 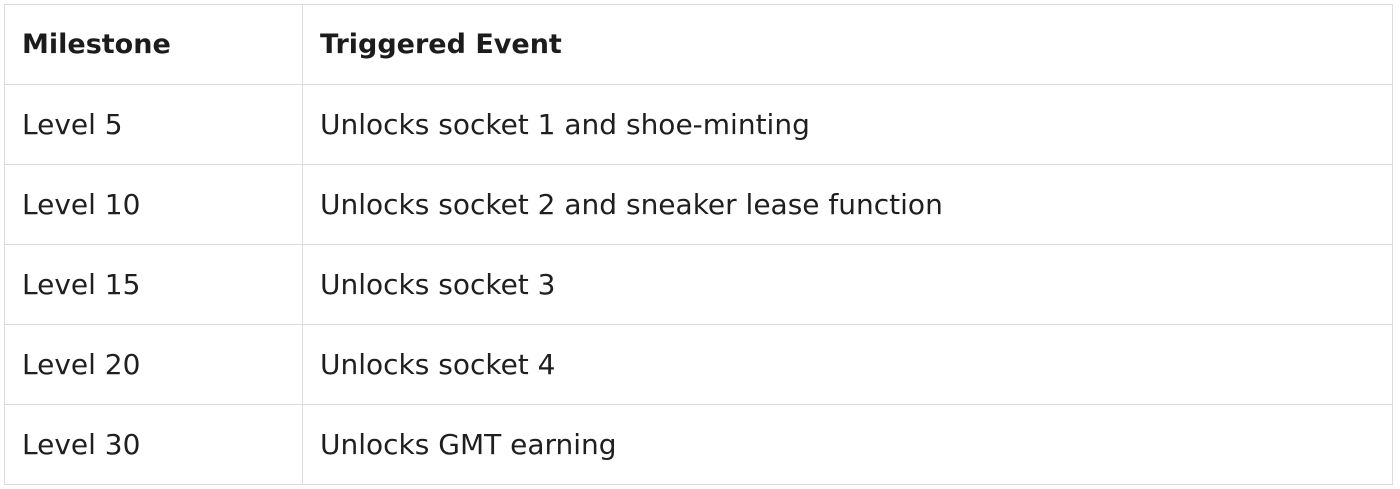 What do you see at coordinates (847, 124) in the screenshot?
I see `cell-event: Unlocks socket 1 and shoe-minting` at bounding box center [847, 124].